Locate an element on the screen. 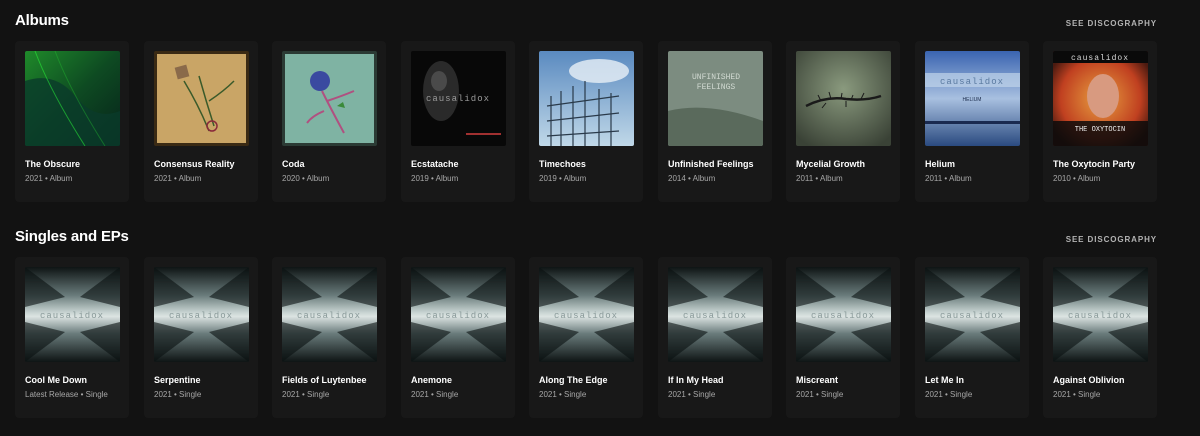 This screenshot has height=436, width=1200. single-card-anemone: causalidox Anemone 2021 • Single is located at coordinates (458, 337).